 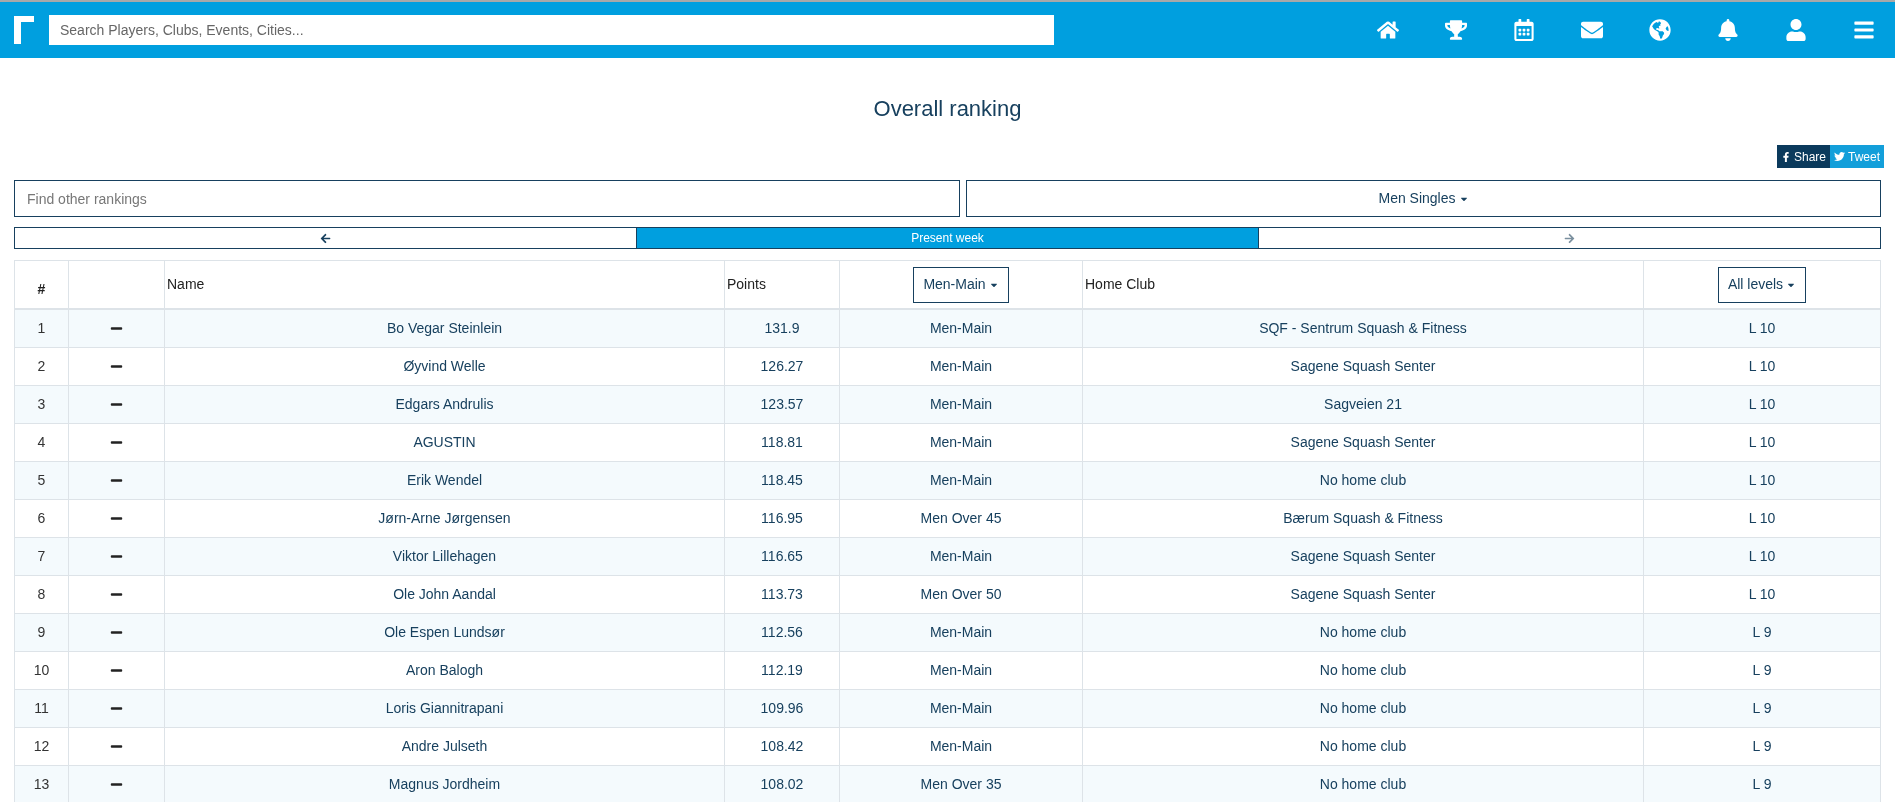 What do you see at coordinates (444, 328) in the screenshot?
I see `player-name-link: Bo Vegar Steinlein` at bounding box center [444, 328].